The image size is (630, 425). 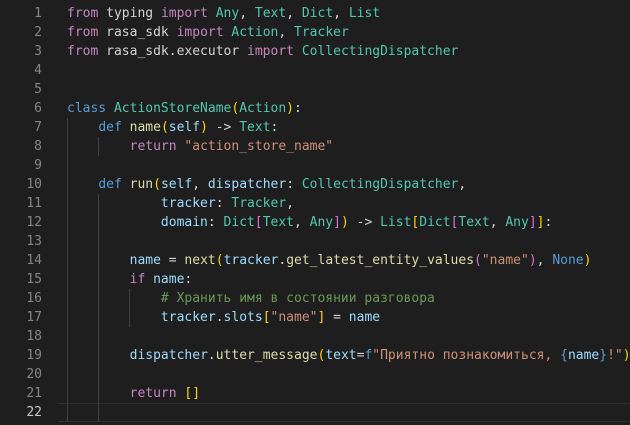 What do you see at coordinates (315, 241) in the screenshot?
I see `code-line: 13` at bounding box center [315, 241].